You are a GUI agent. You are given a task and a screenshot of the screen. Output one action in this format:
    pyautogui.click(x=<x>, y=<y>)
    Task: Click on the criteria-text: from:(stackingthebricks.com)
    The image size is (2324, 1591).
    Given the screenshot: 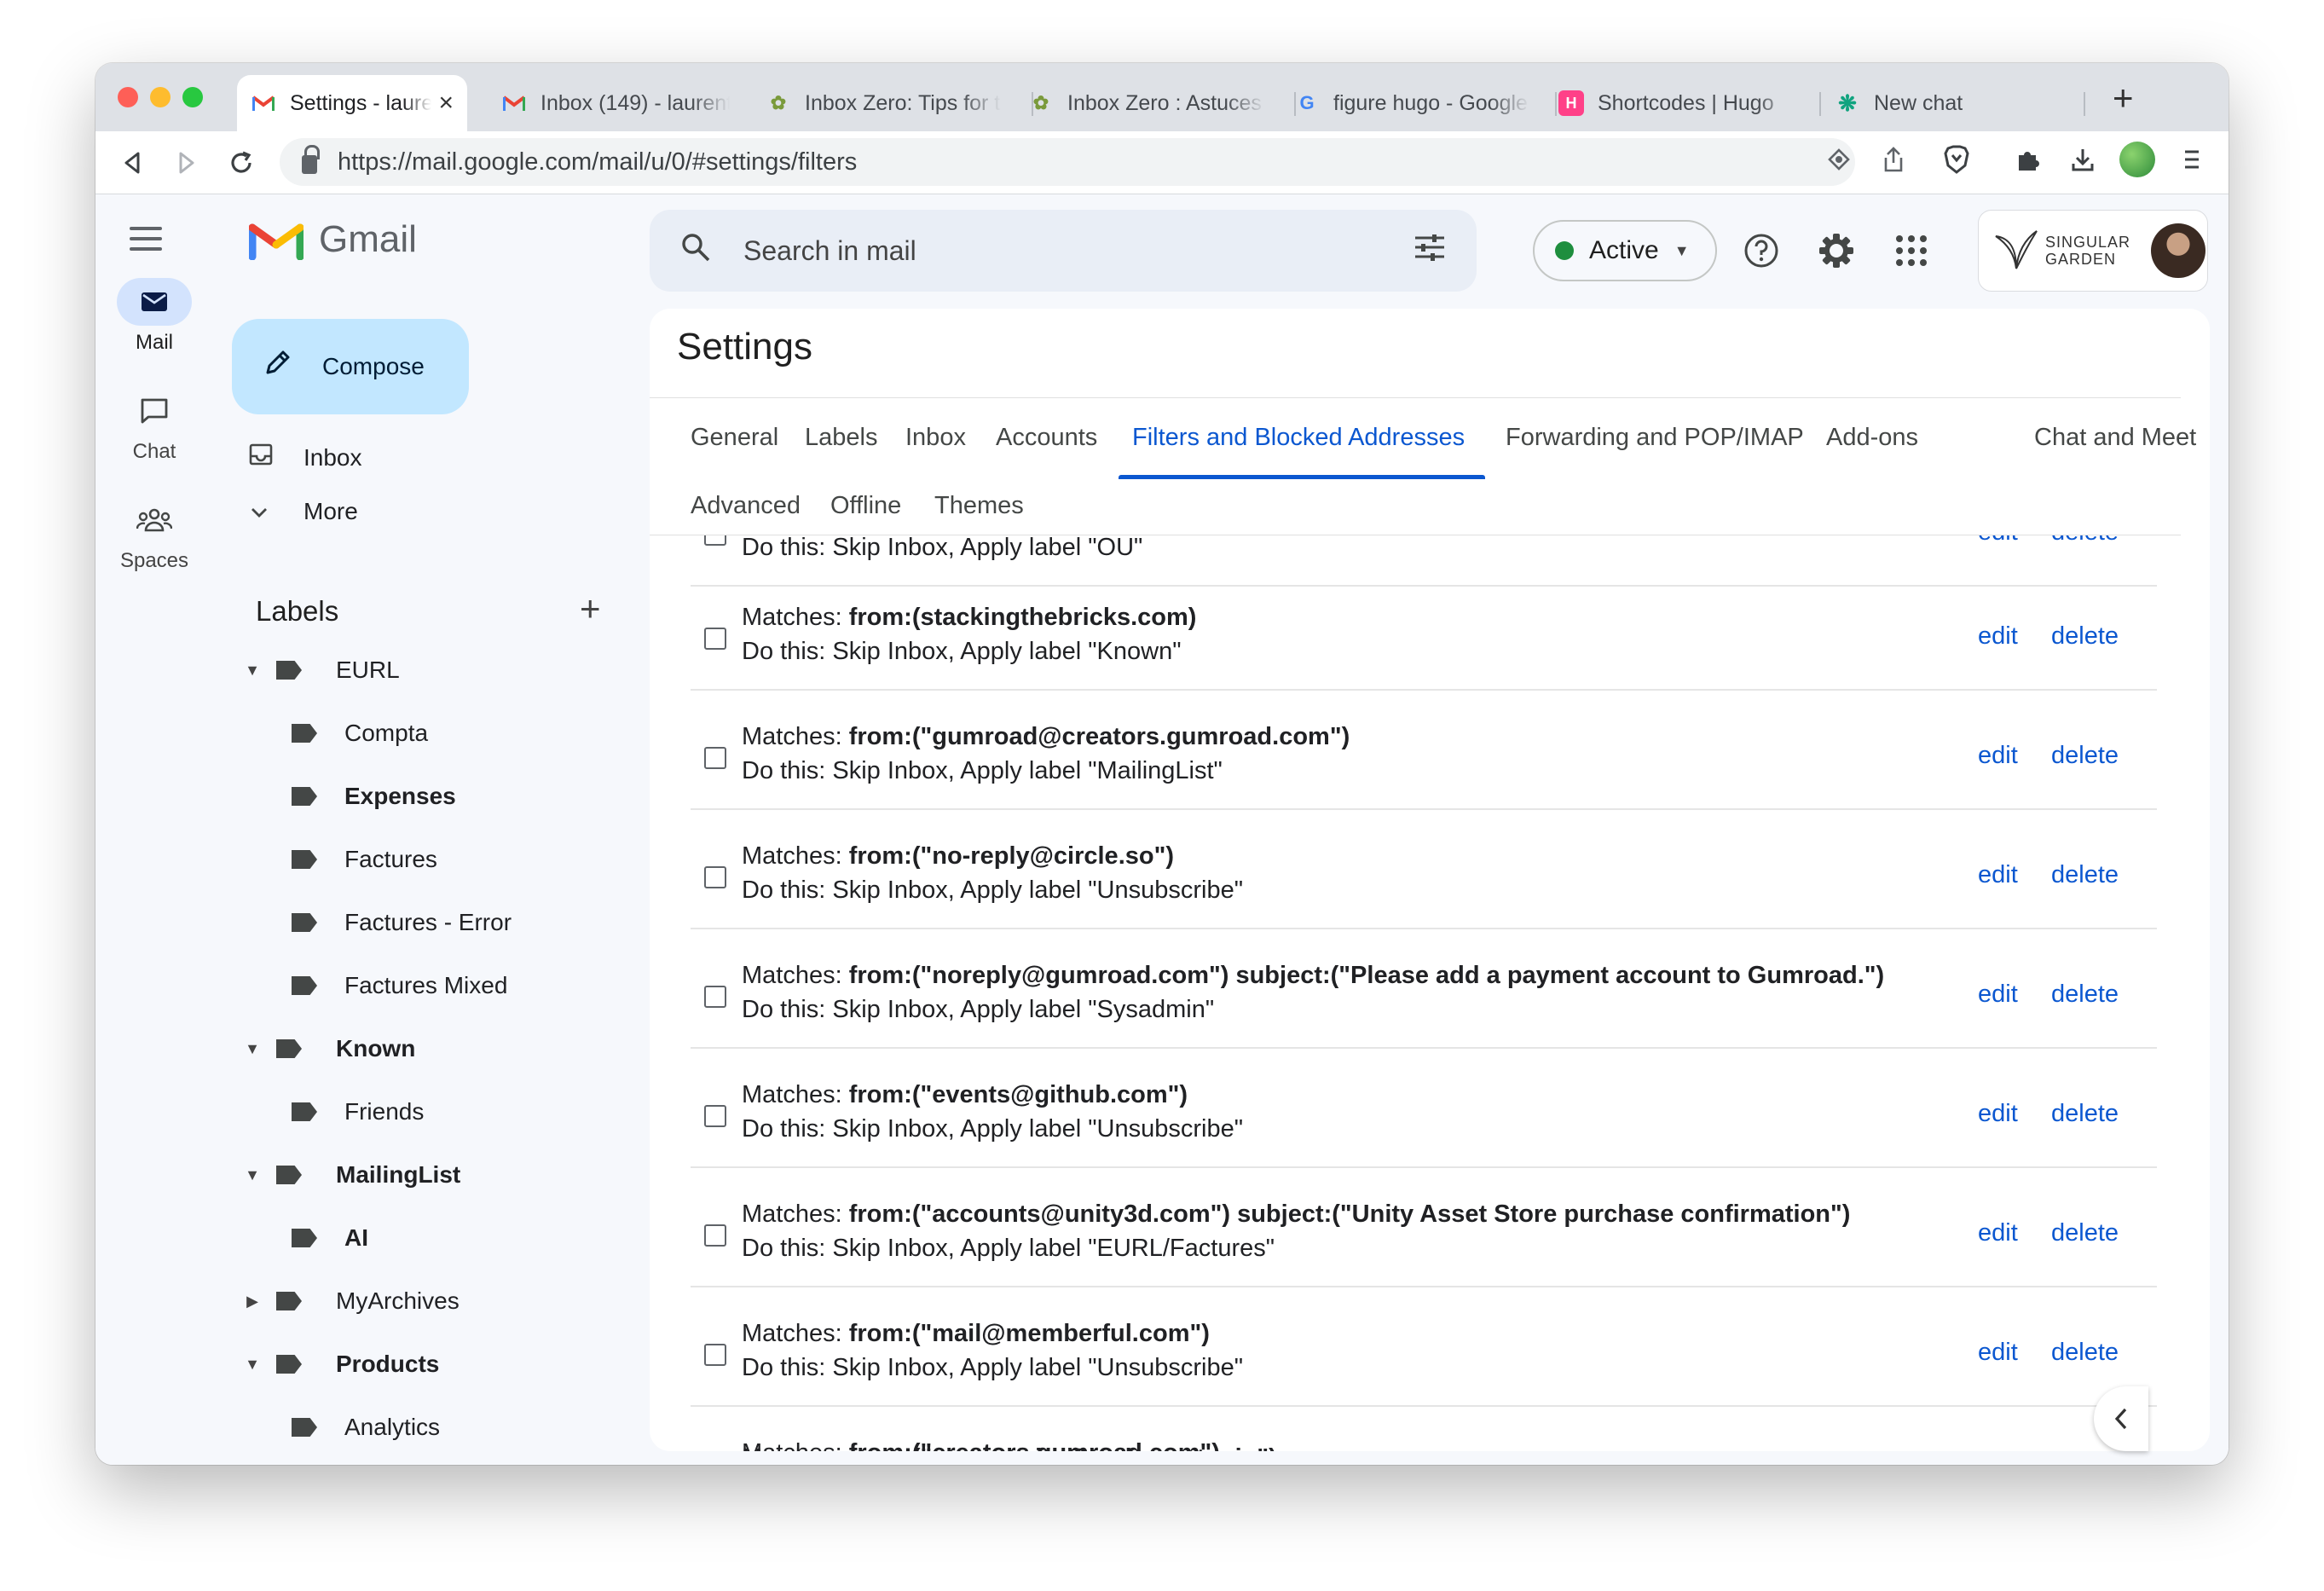 What is the action you would take?
    pyautogui.click(x=1023, y=618)
    